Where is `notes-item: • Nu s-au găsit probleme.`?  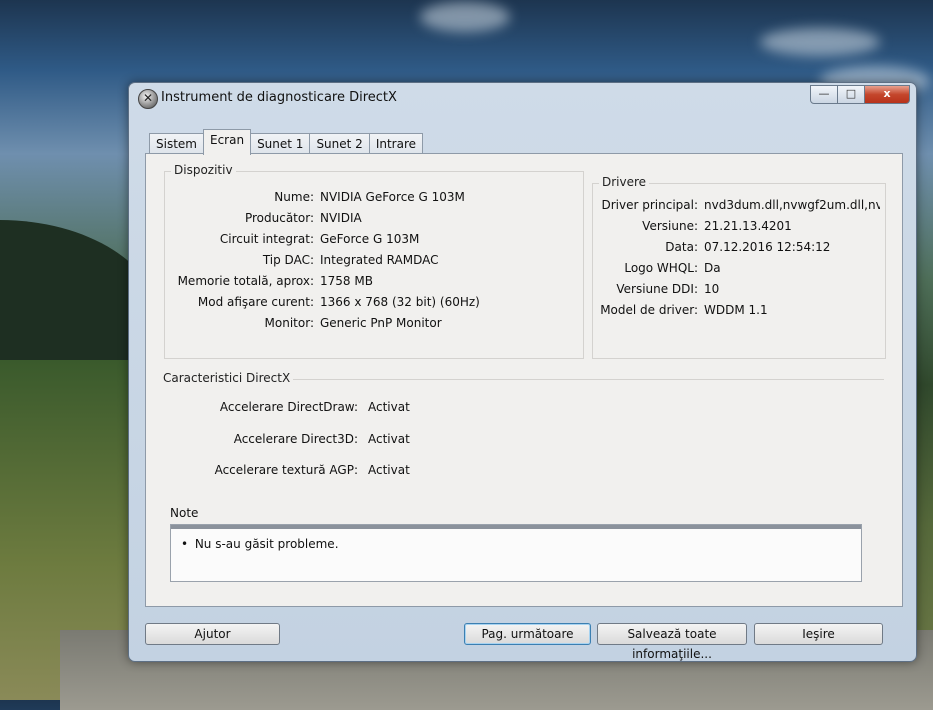 notes-item: • Nu s-au găsit probleme. is located at coordinates (260, 544).